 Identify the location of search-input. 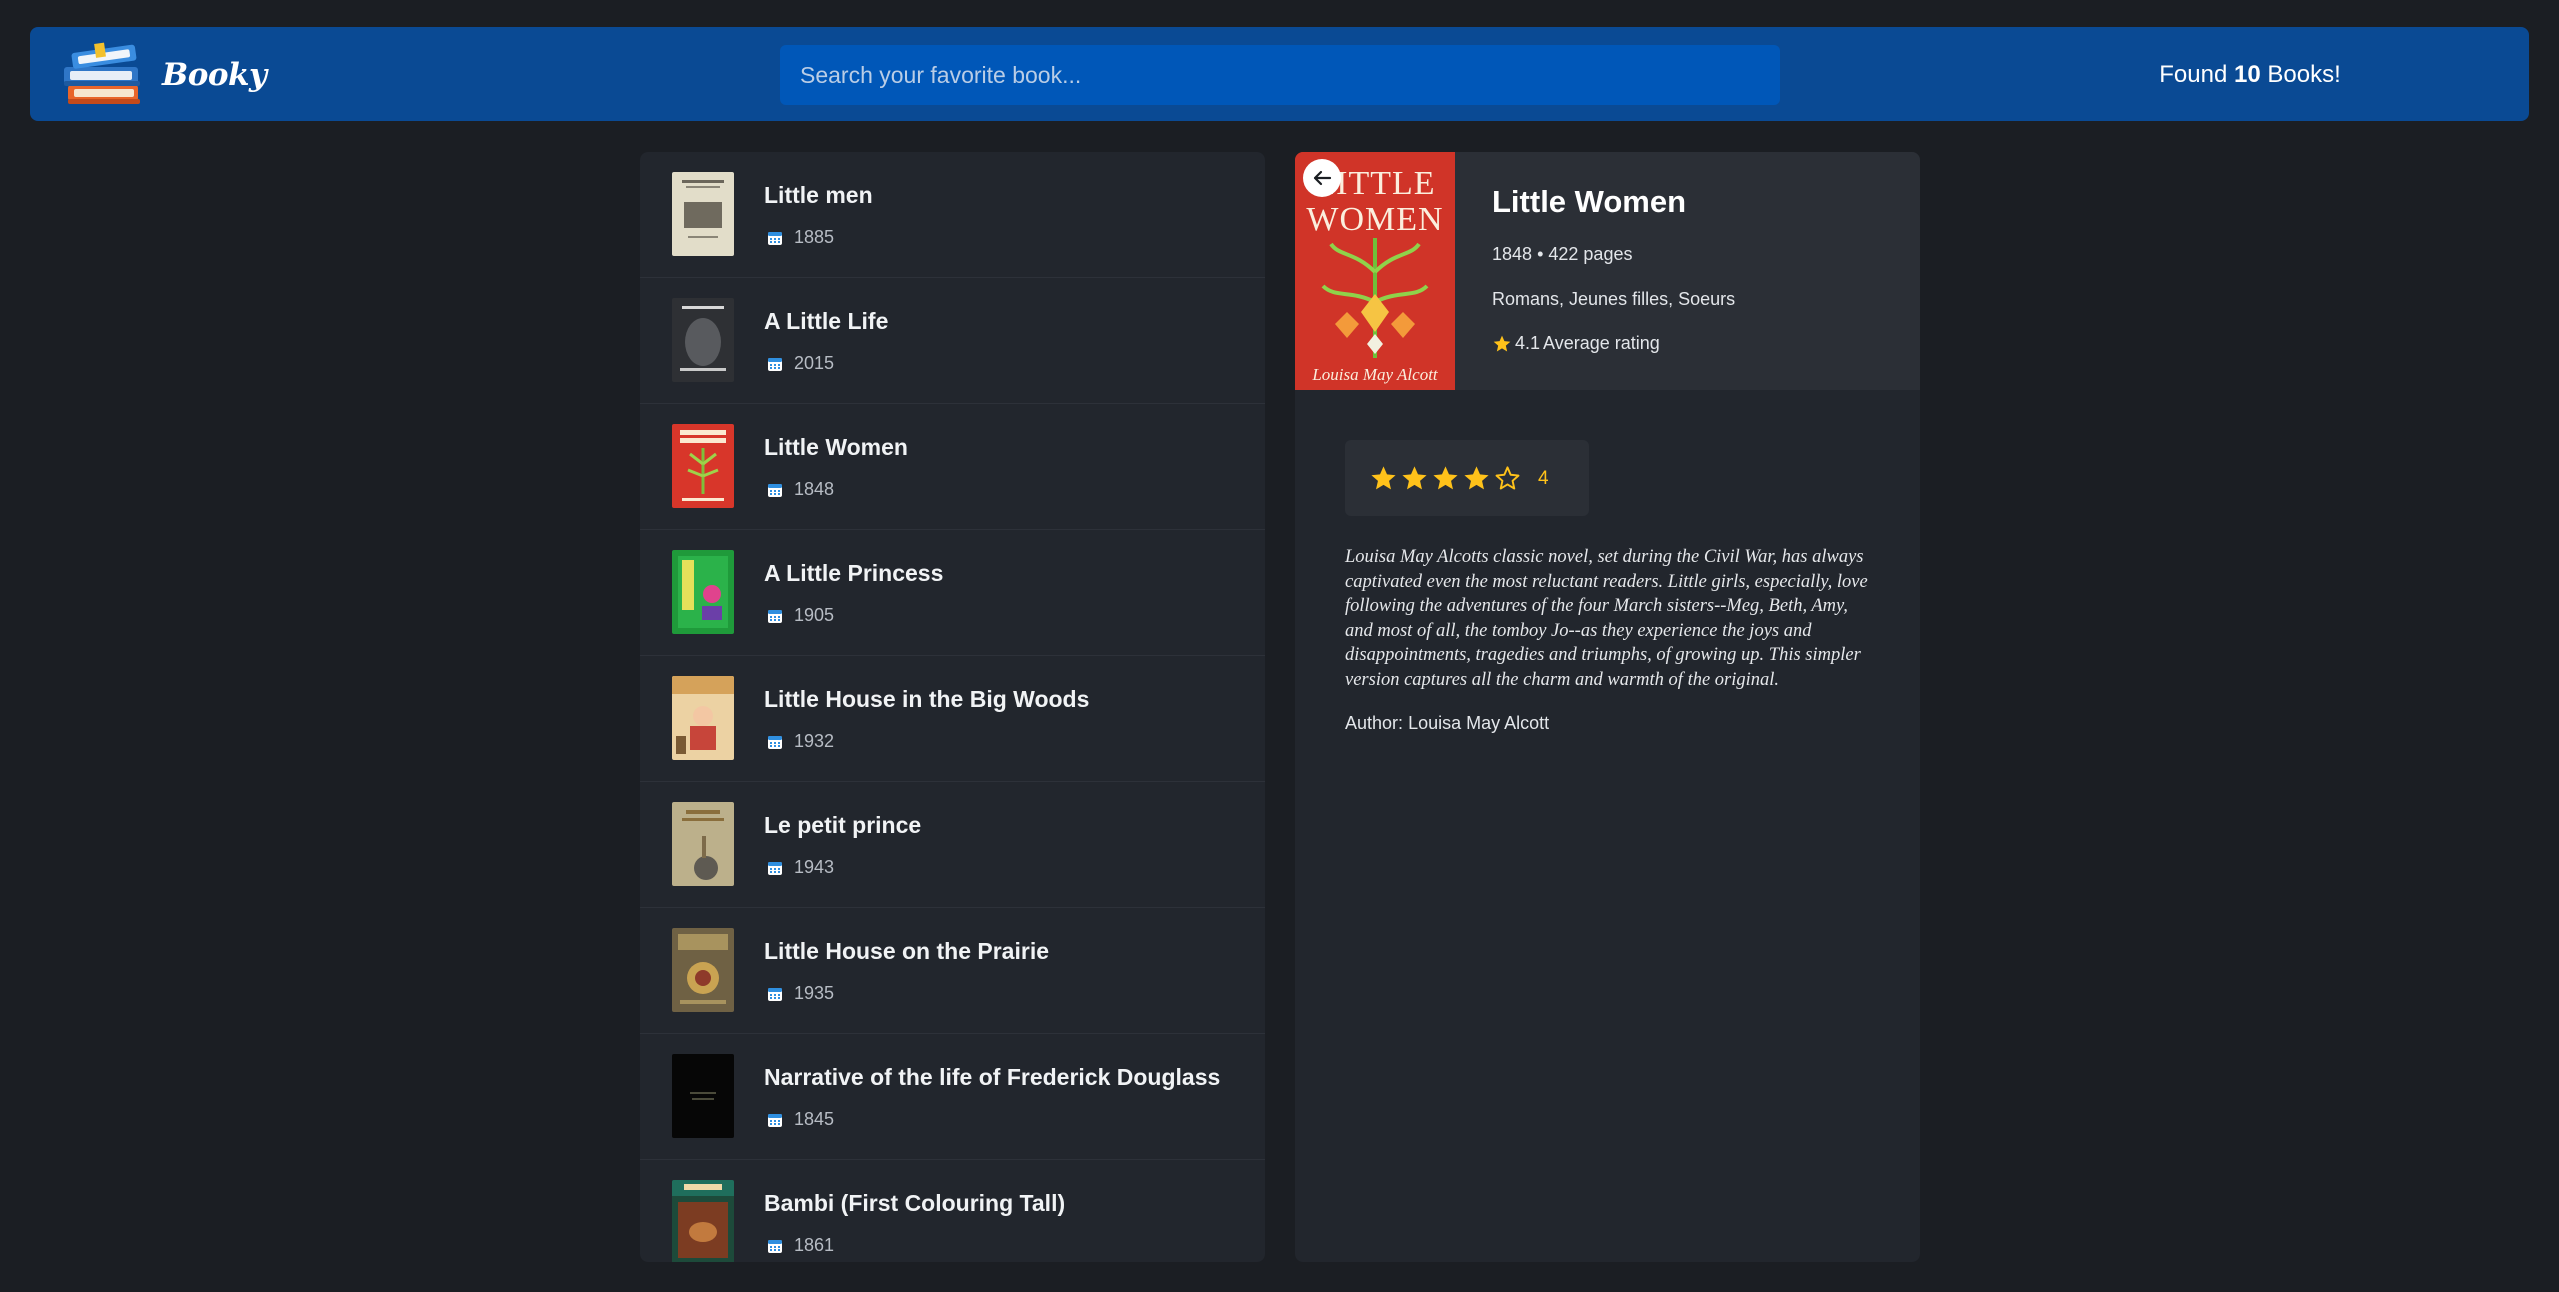
(1280, 75).